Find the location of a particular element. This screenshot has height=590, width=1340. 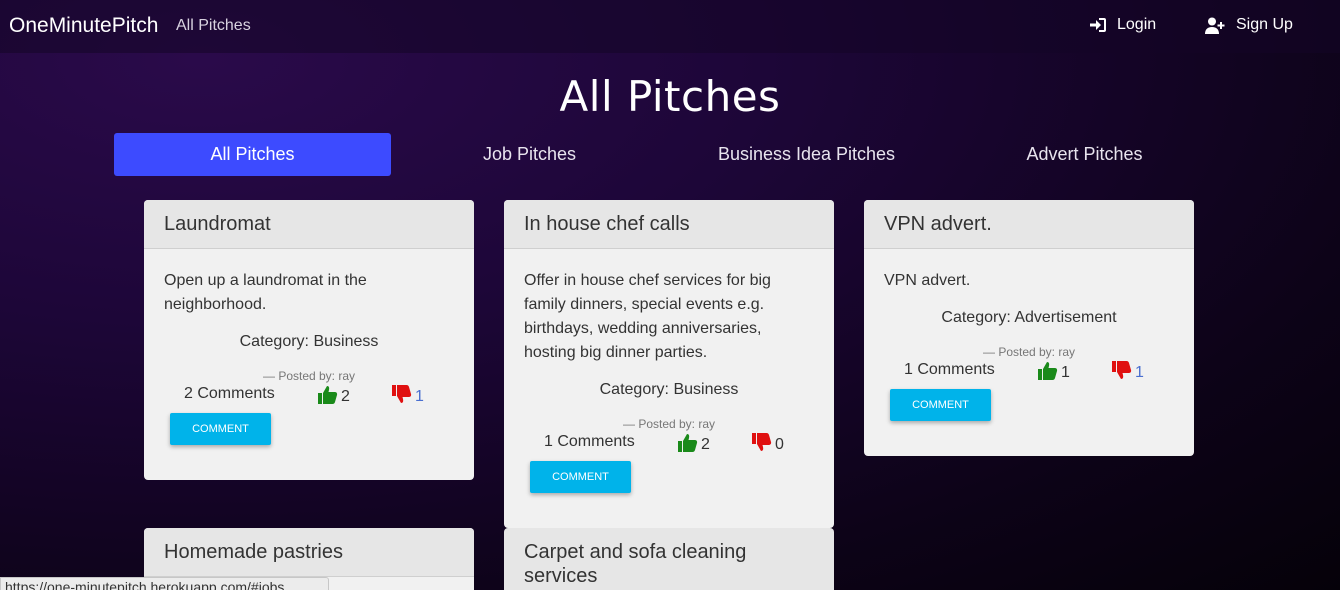

login-icon is located at coordinates (1098, 25).